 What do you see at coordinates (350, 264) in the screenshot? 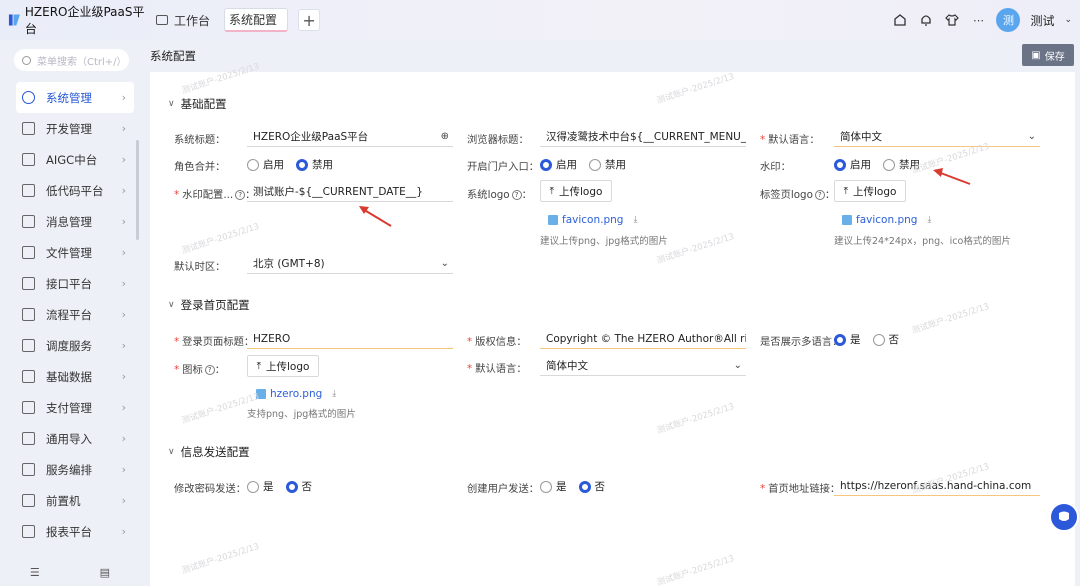
I see `timezone-select: 北京 (GMT+8) ⌄` at bounding box center [350, 264].